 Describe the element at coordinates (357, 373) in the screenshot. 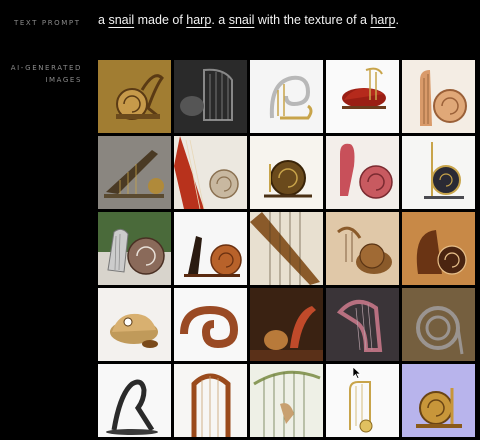

I see `mouse-cursor-icon` at that location.